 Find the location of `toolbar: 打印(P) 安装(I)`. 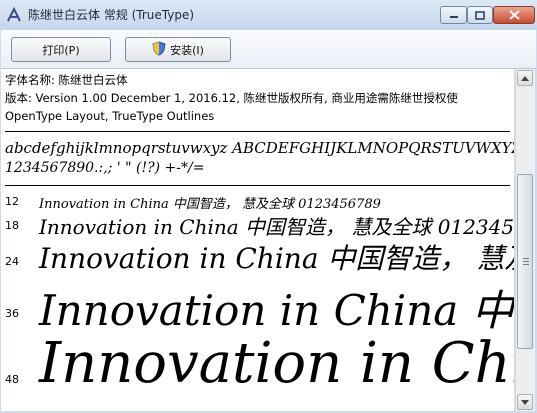

toolbar: 打印(P) 安装(I) is located at coordinates (268, 49).